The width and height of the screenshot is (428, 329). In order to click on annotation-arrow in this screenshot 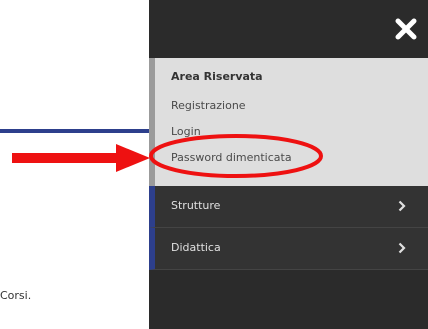, I will do `click(81, 158)`.